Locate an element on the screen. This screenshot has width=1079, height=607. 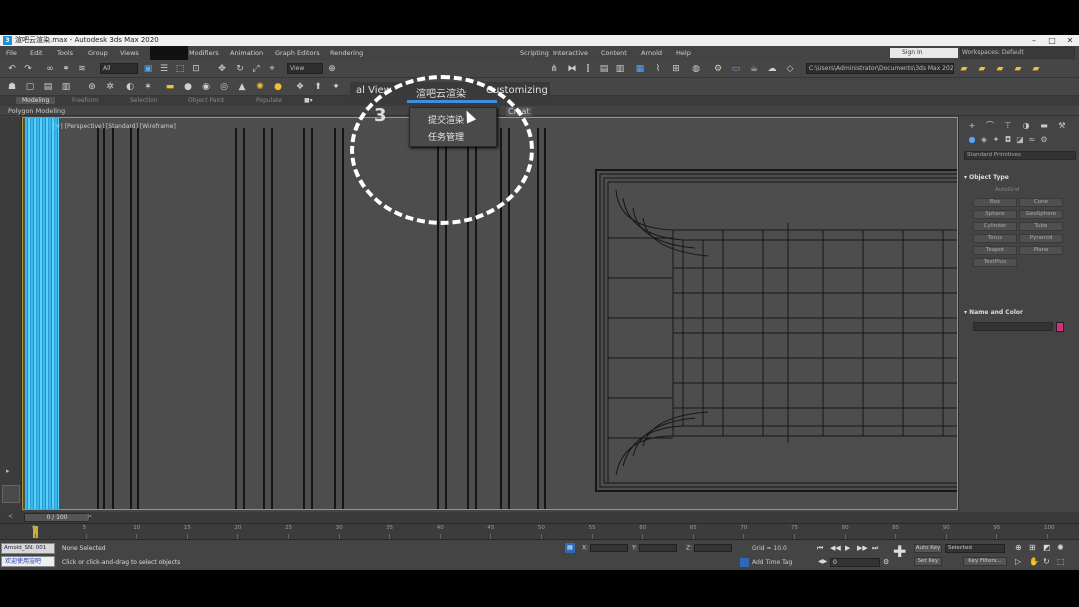
pivot-center-icon: ⊕ is located at coordinates (332, 69).